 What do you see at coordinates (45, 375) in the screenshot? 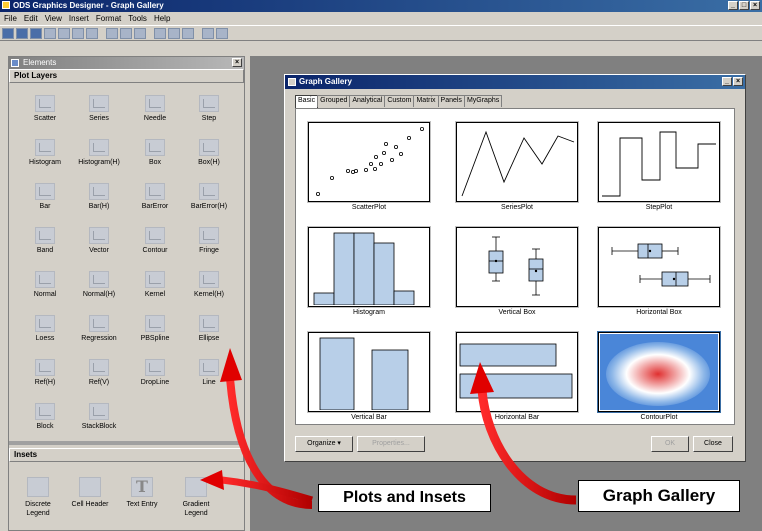
I see `plot-layer-ref-h: Ref(H)` at bounding box center [45, 375].